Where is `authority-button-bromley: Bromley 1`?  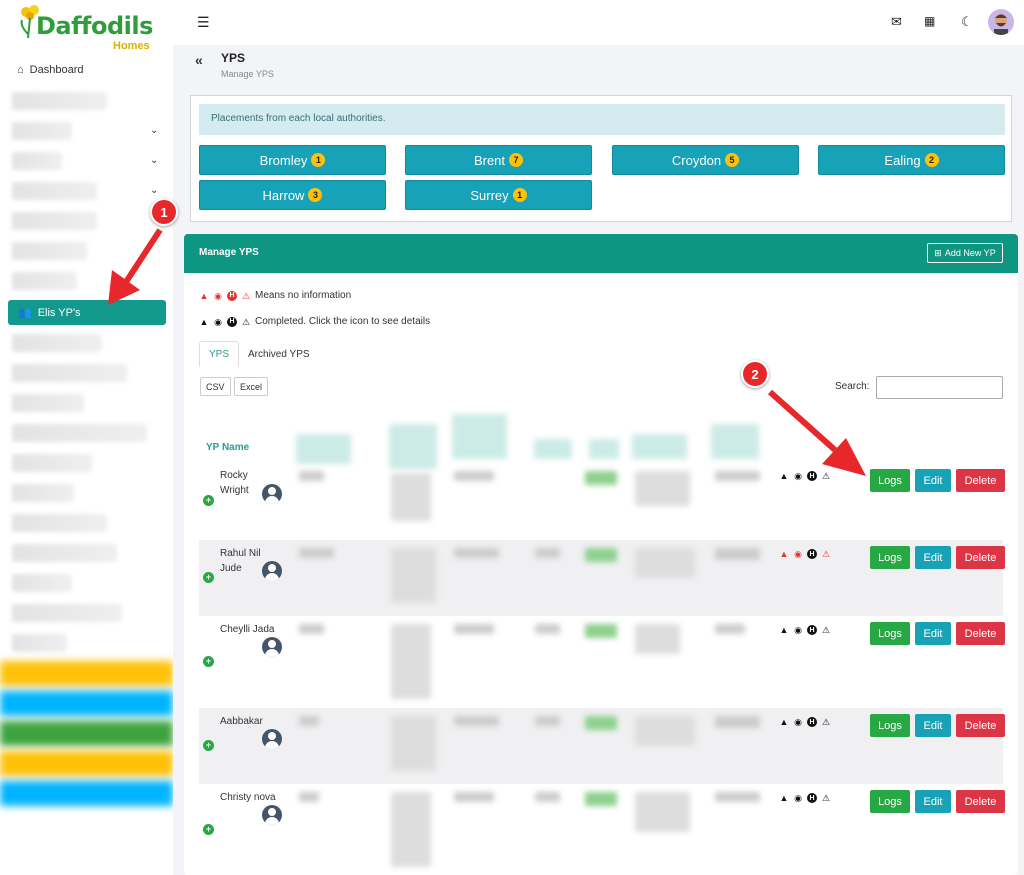
authority-button-bromley: Bromley 1 is located at coordinates (292, 160).